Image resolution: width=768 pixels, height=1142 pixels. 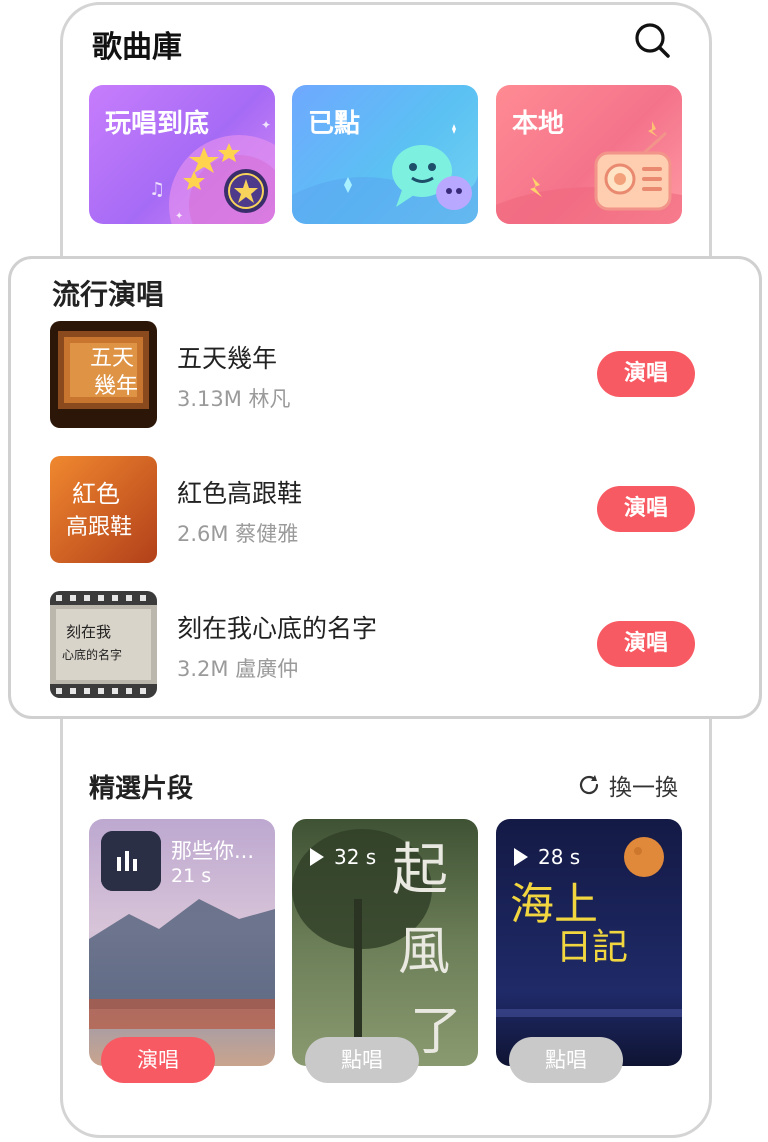 I want to click on clip-duration: 32 s, so click(x=355, y=857).